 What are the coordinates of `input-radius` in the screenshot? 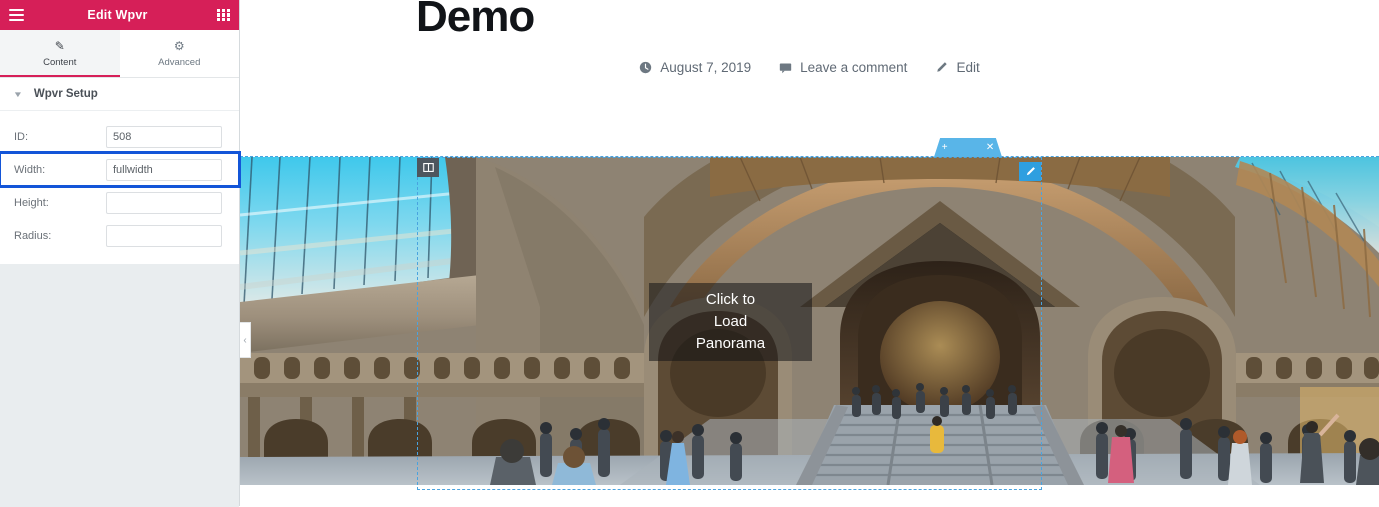 It's located at (164, 235).